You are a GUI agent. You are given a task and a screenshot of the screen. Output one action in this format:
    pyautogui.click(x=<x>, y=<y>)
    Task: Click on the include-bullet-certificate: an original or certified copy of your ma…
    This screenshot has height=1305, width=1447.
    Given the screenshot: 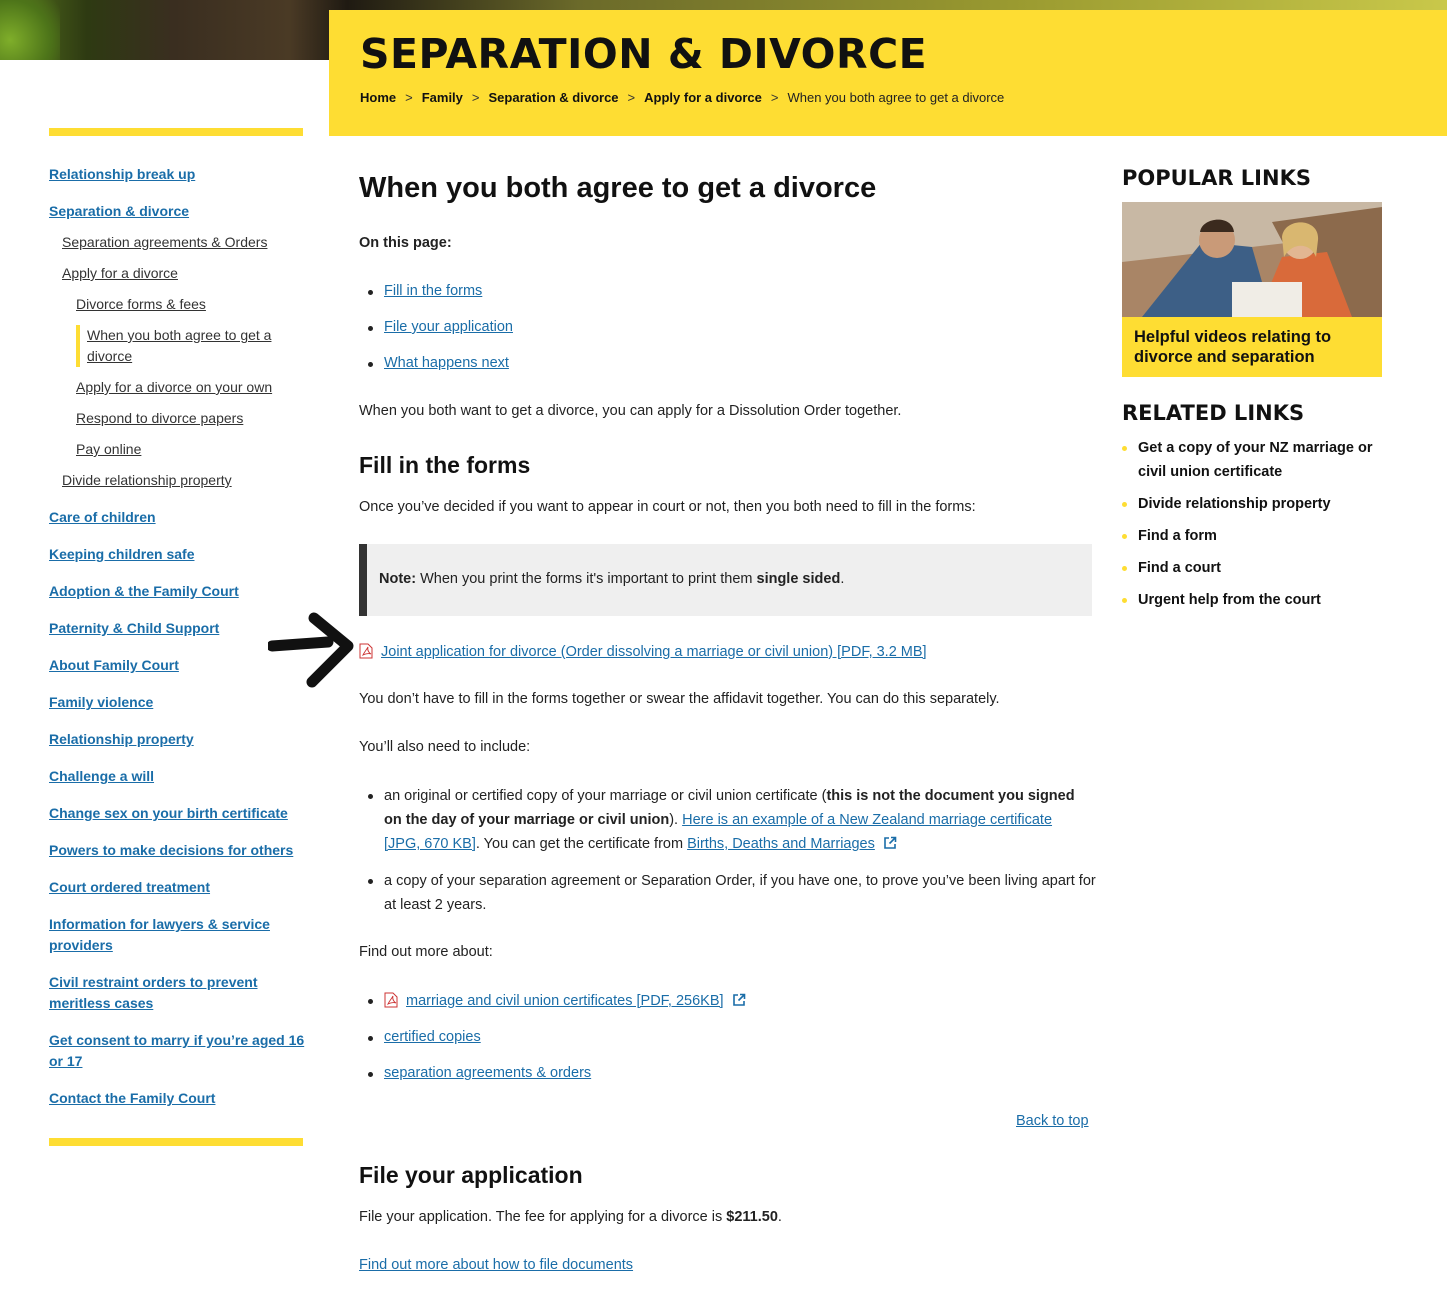 What is the action you would take?
    pyautogui.click(x=726, y=820)
    